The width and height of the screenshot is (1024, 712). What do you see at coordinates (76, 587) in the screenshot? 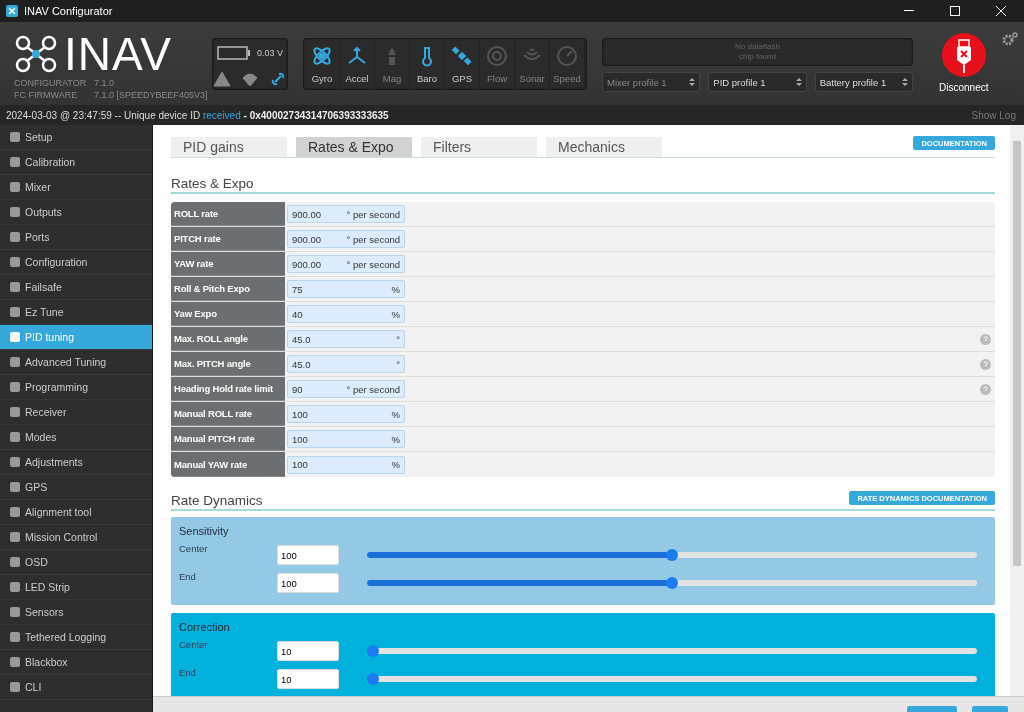
I see `sidebar-item: LED Strip` at bounding box center [76, 587].